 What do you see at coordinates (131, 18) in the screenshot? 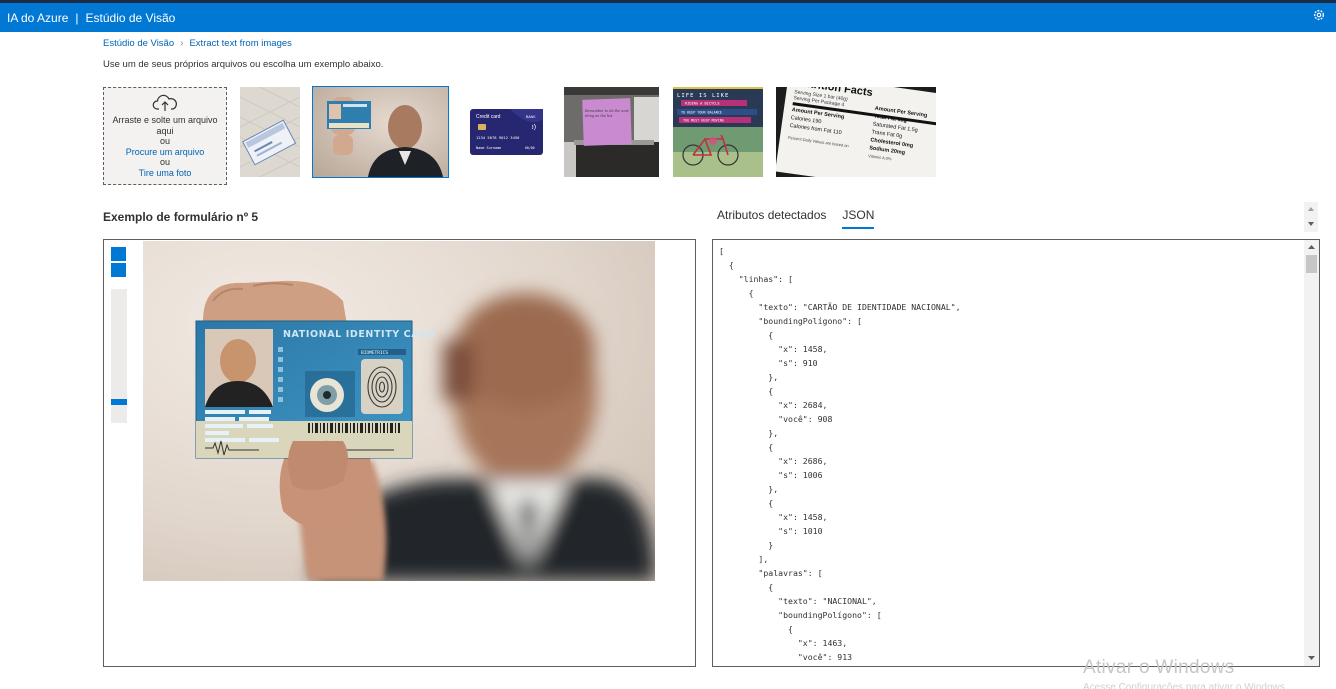
I see `product-label: Estúdio de Visão` at bounding box center [131, 18].